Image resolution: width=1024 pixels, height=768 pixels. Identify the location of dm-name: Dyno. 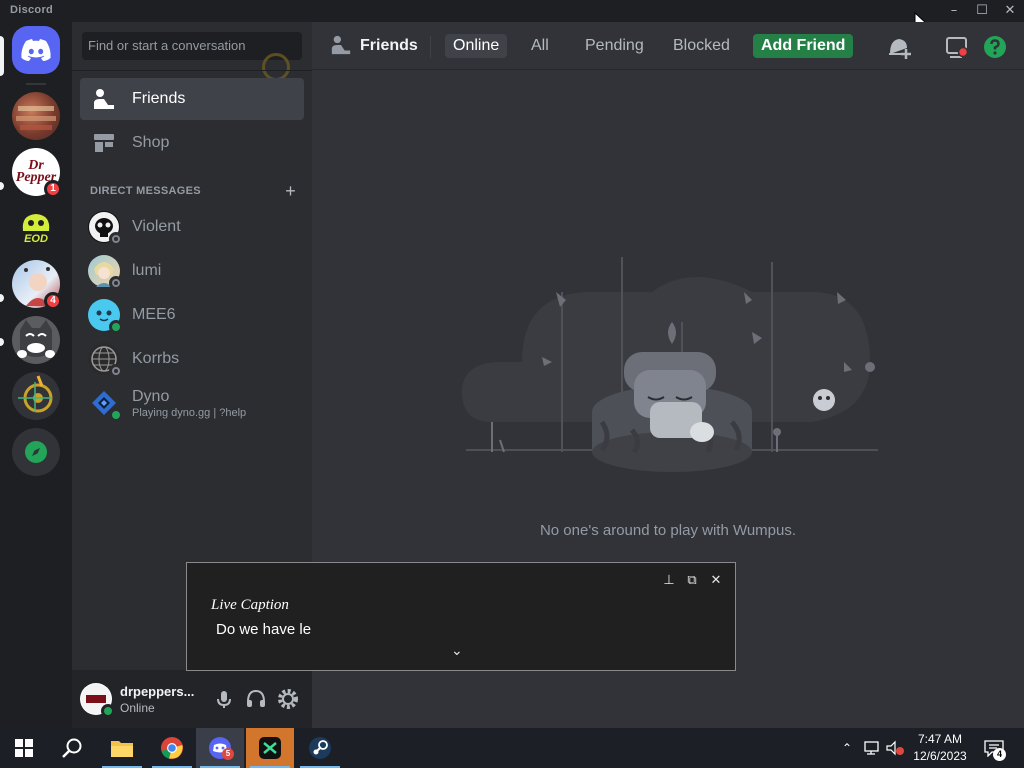
(151, 396).